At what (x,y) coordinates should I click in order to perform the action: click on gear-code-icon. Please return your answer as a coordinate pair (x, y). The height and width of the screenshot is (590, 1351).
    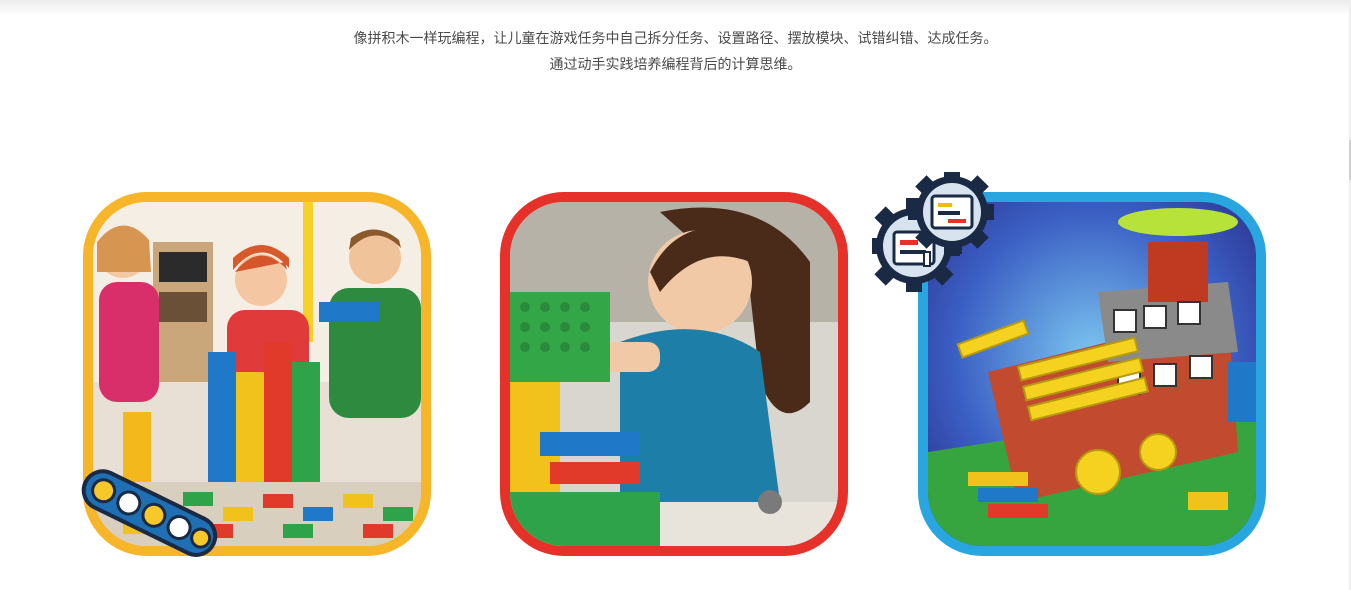
    Looking at the image, I should click on (933, 232).